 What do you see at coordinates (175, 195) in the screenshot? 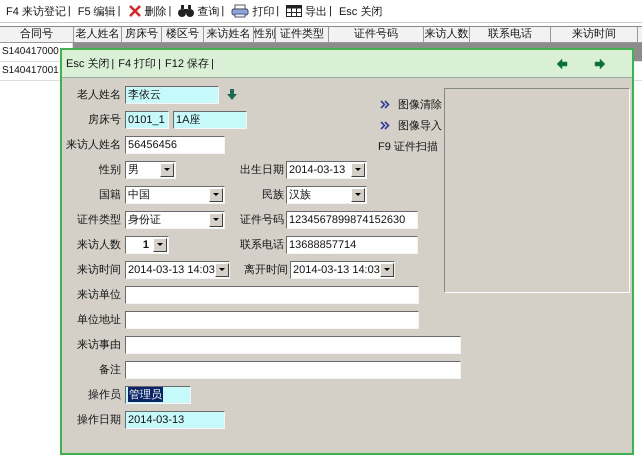
I see `dropdown-field: 中国` at bounding box center [175, 195].